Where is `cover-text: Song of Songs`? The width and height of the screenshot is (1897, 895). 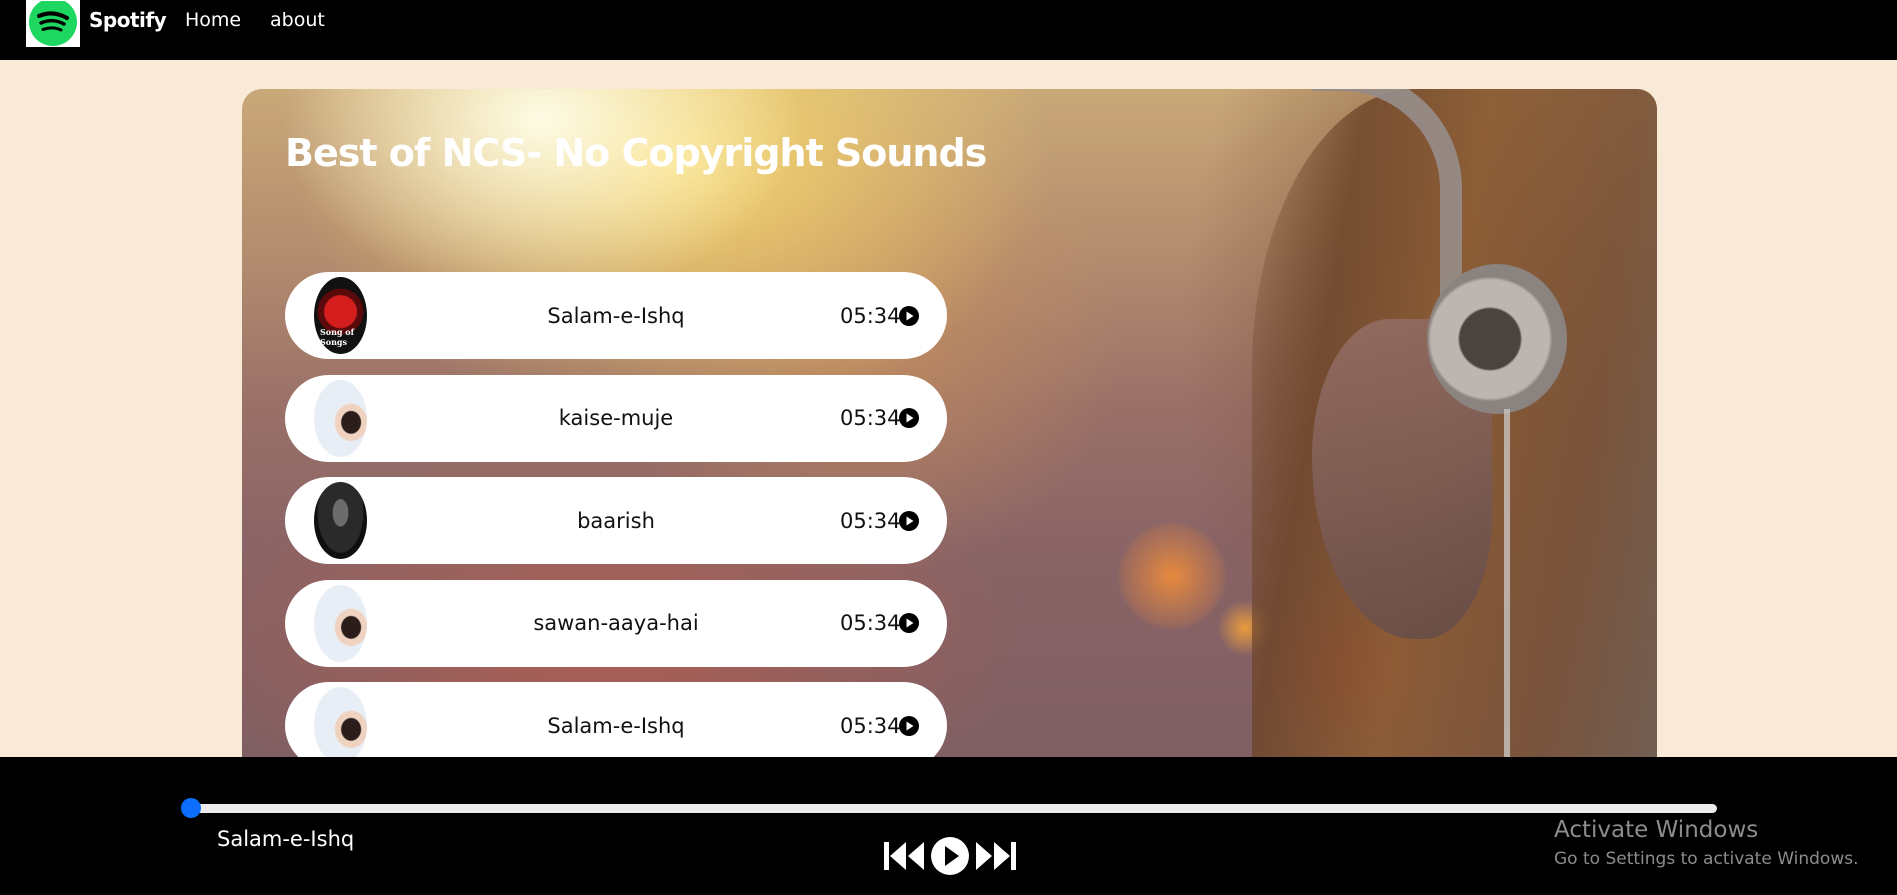 cover-text: Song of Songs is located at coordinates (337, 337).